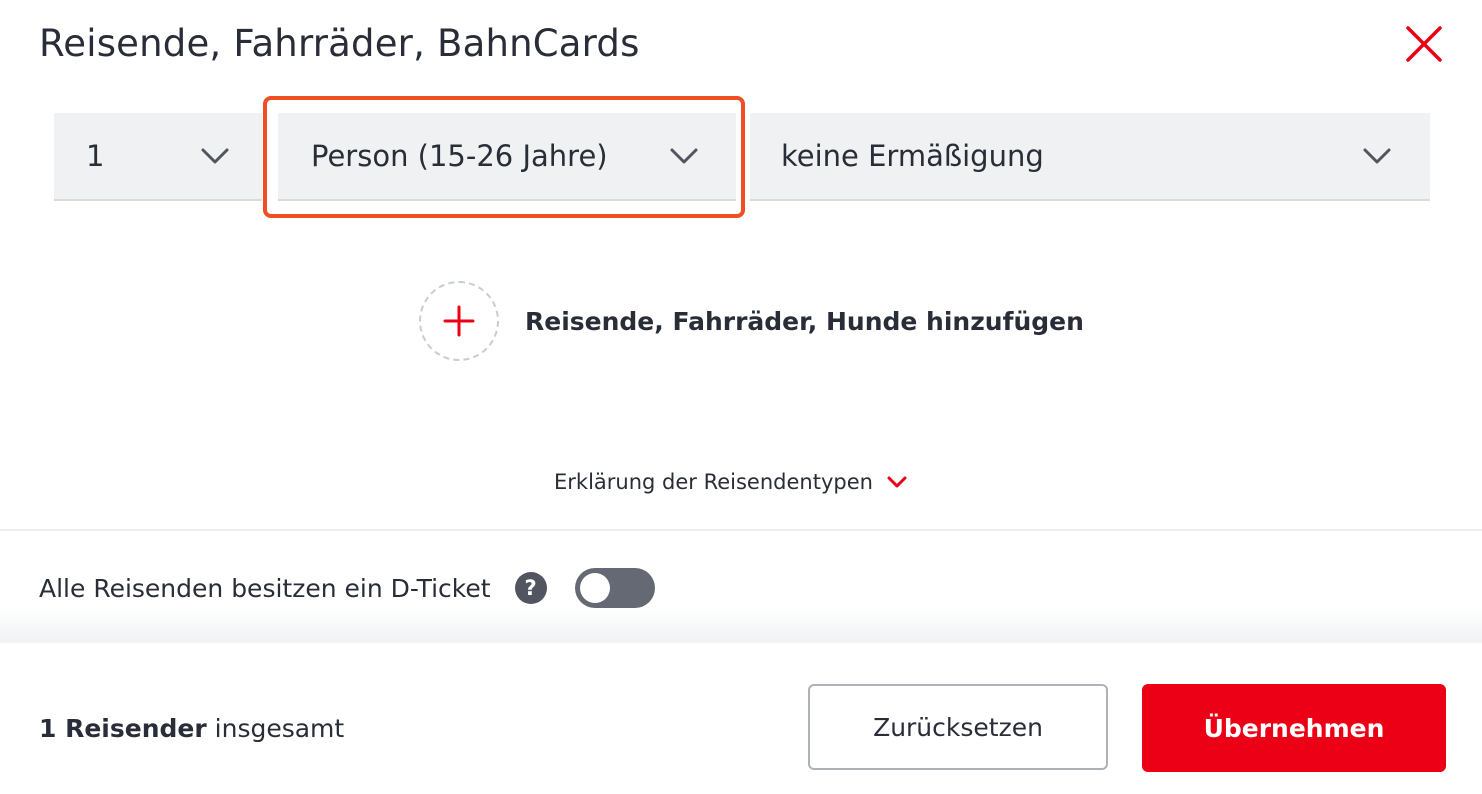  I want to click on traveler-total: 1 Reisender insgesamt, so click(191, 729).